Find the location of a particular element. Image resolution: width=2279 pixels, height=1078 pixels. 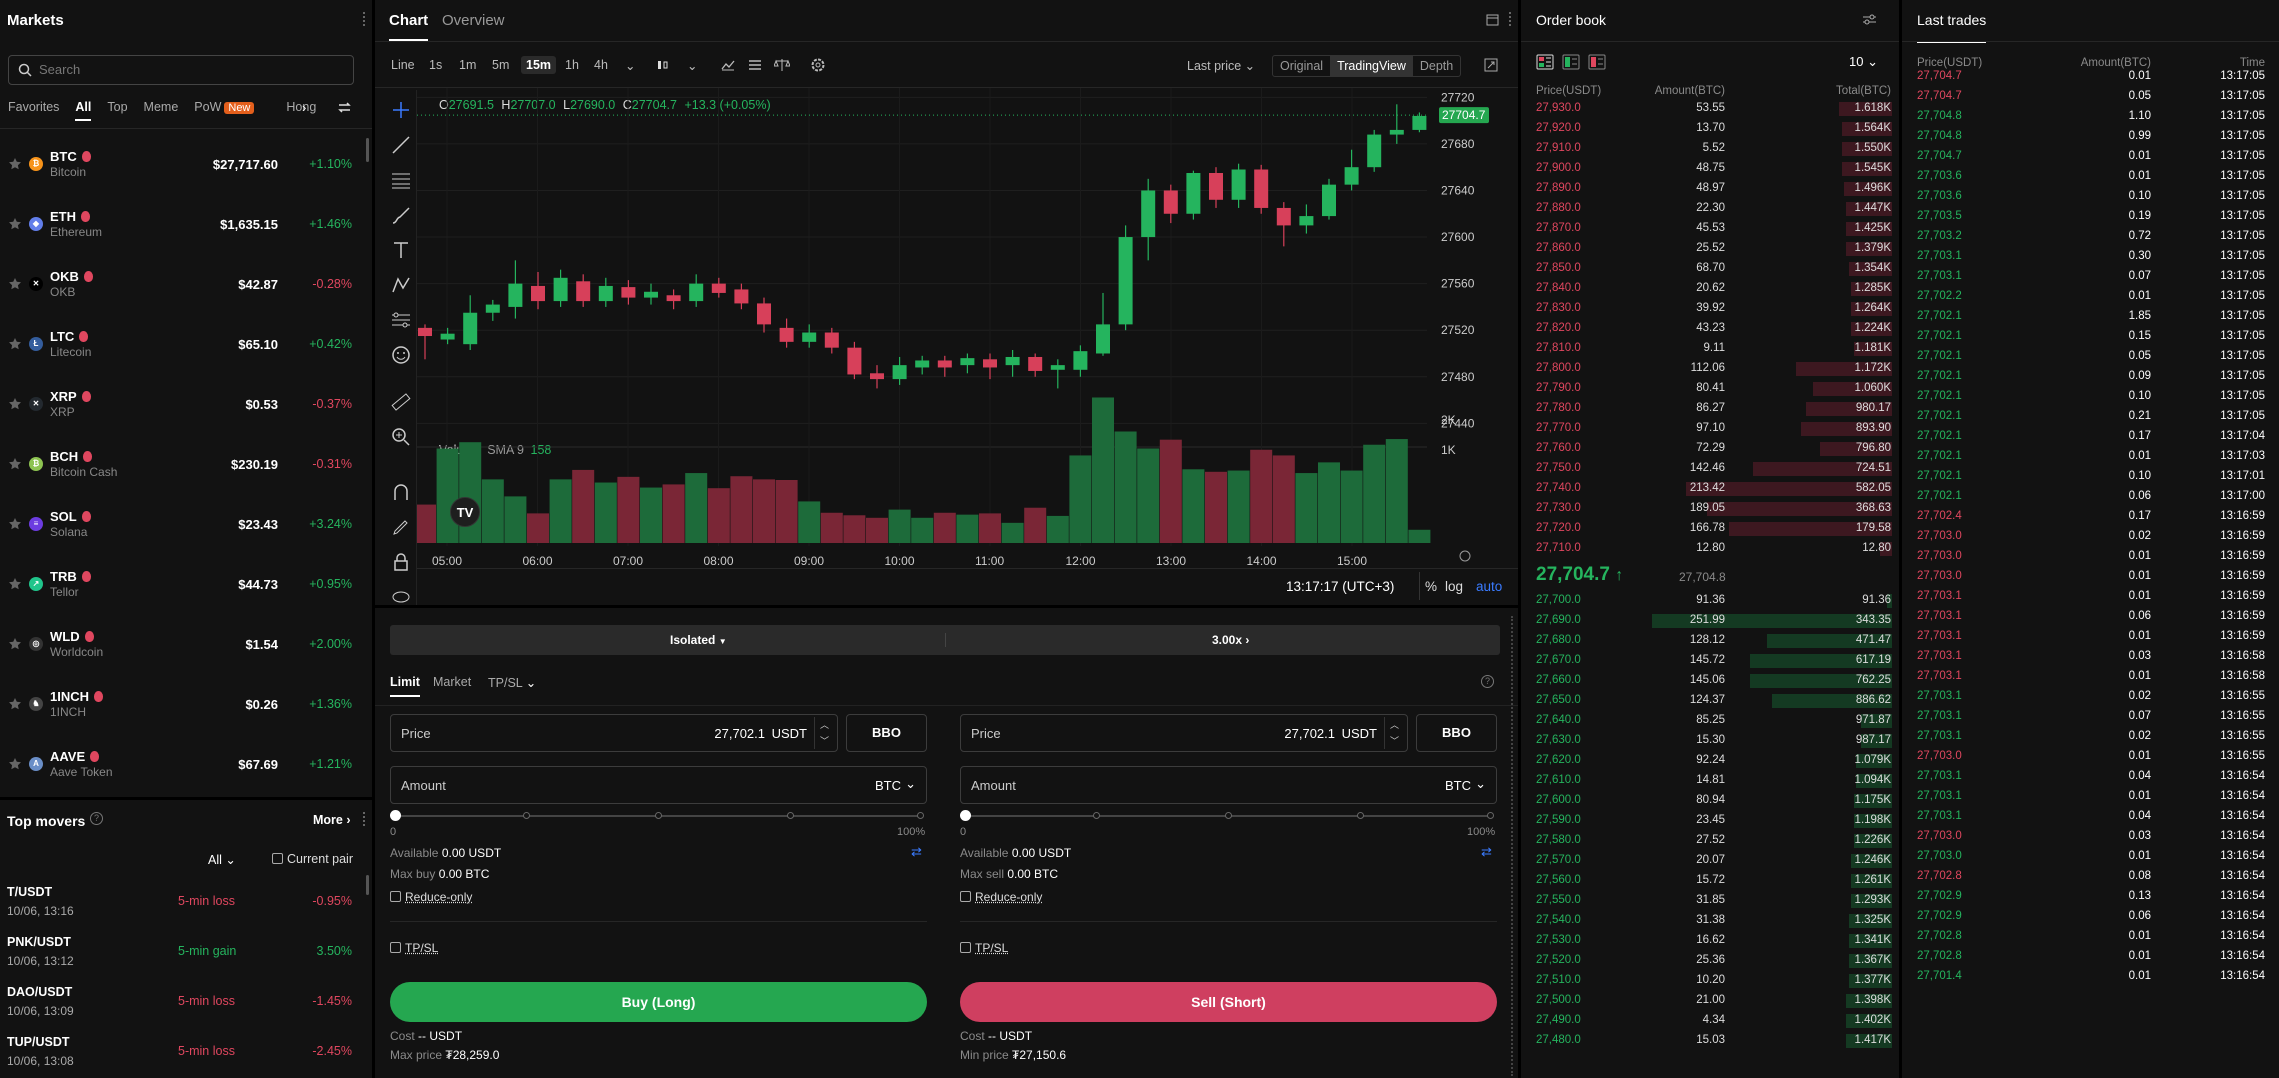

brush-icon is located at coordinates (401, 215).